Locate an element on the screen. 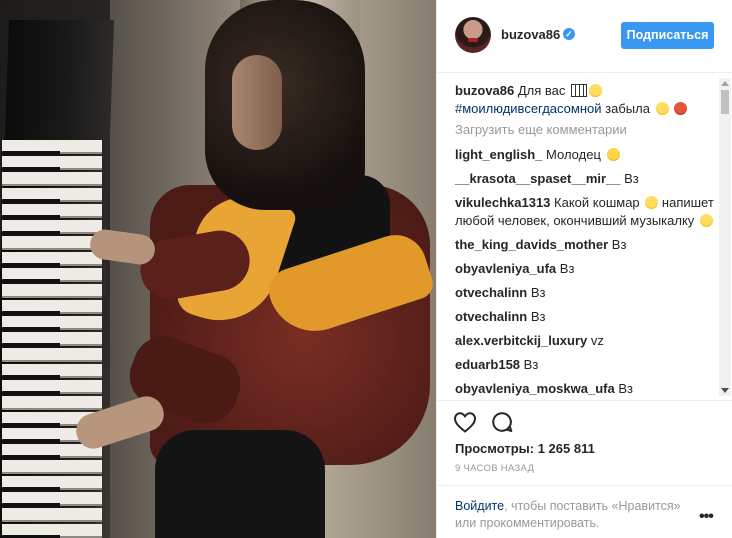 Image resolution: width=732 pixels, height=538 pixels. grinning-face-emoji-icon is located at coordinates (706, 220).